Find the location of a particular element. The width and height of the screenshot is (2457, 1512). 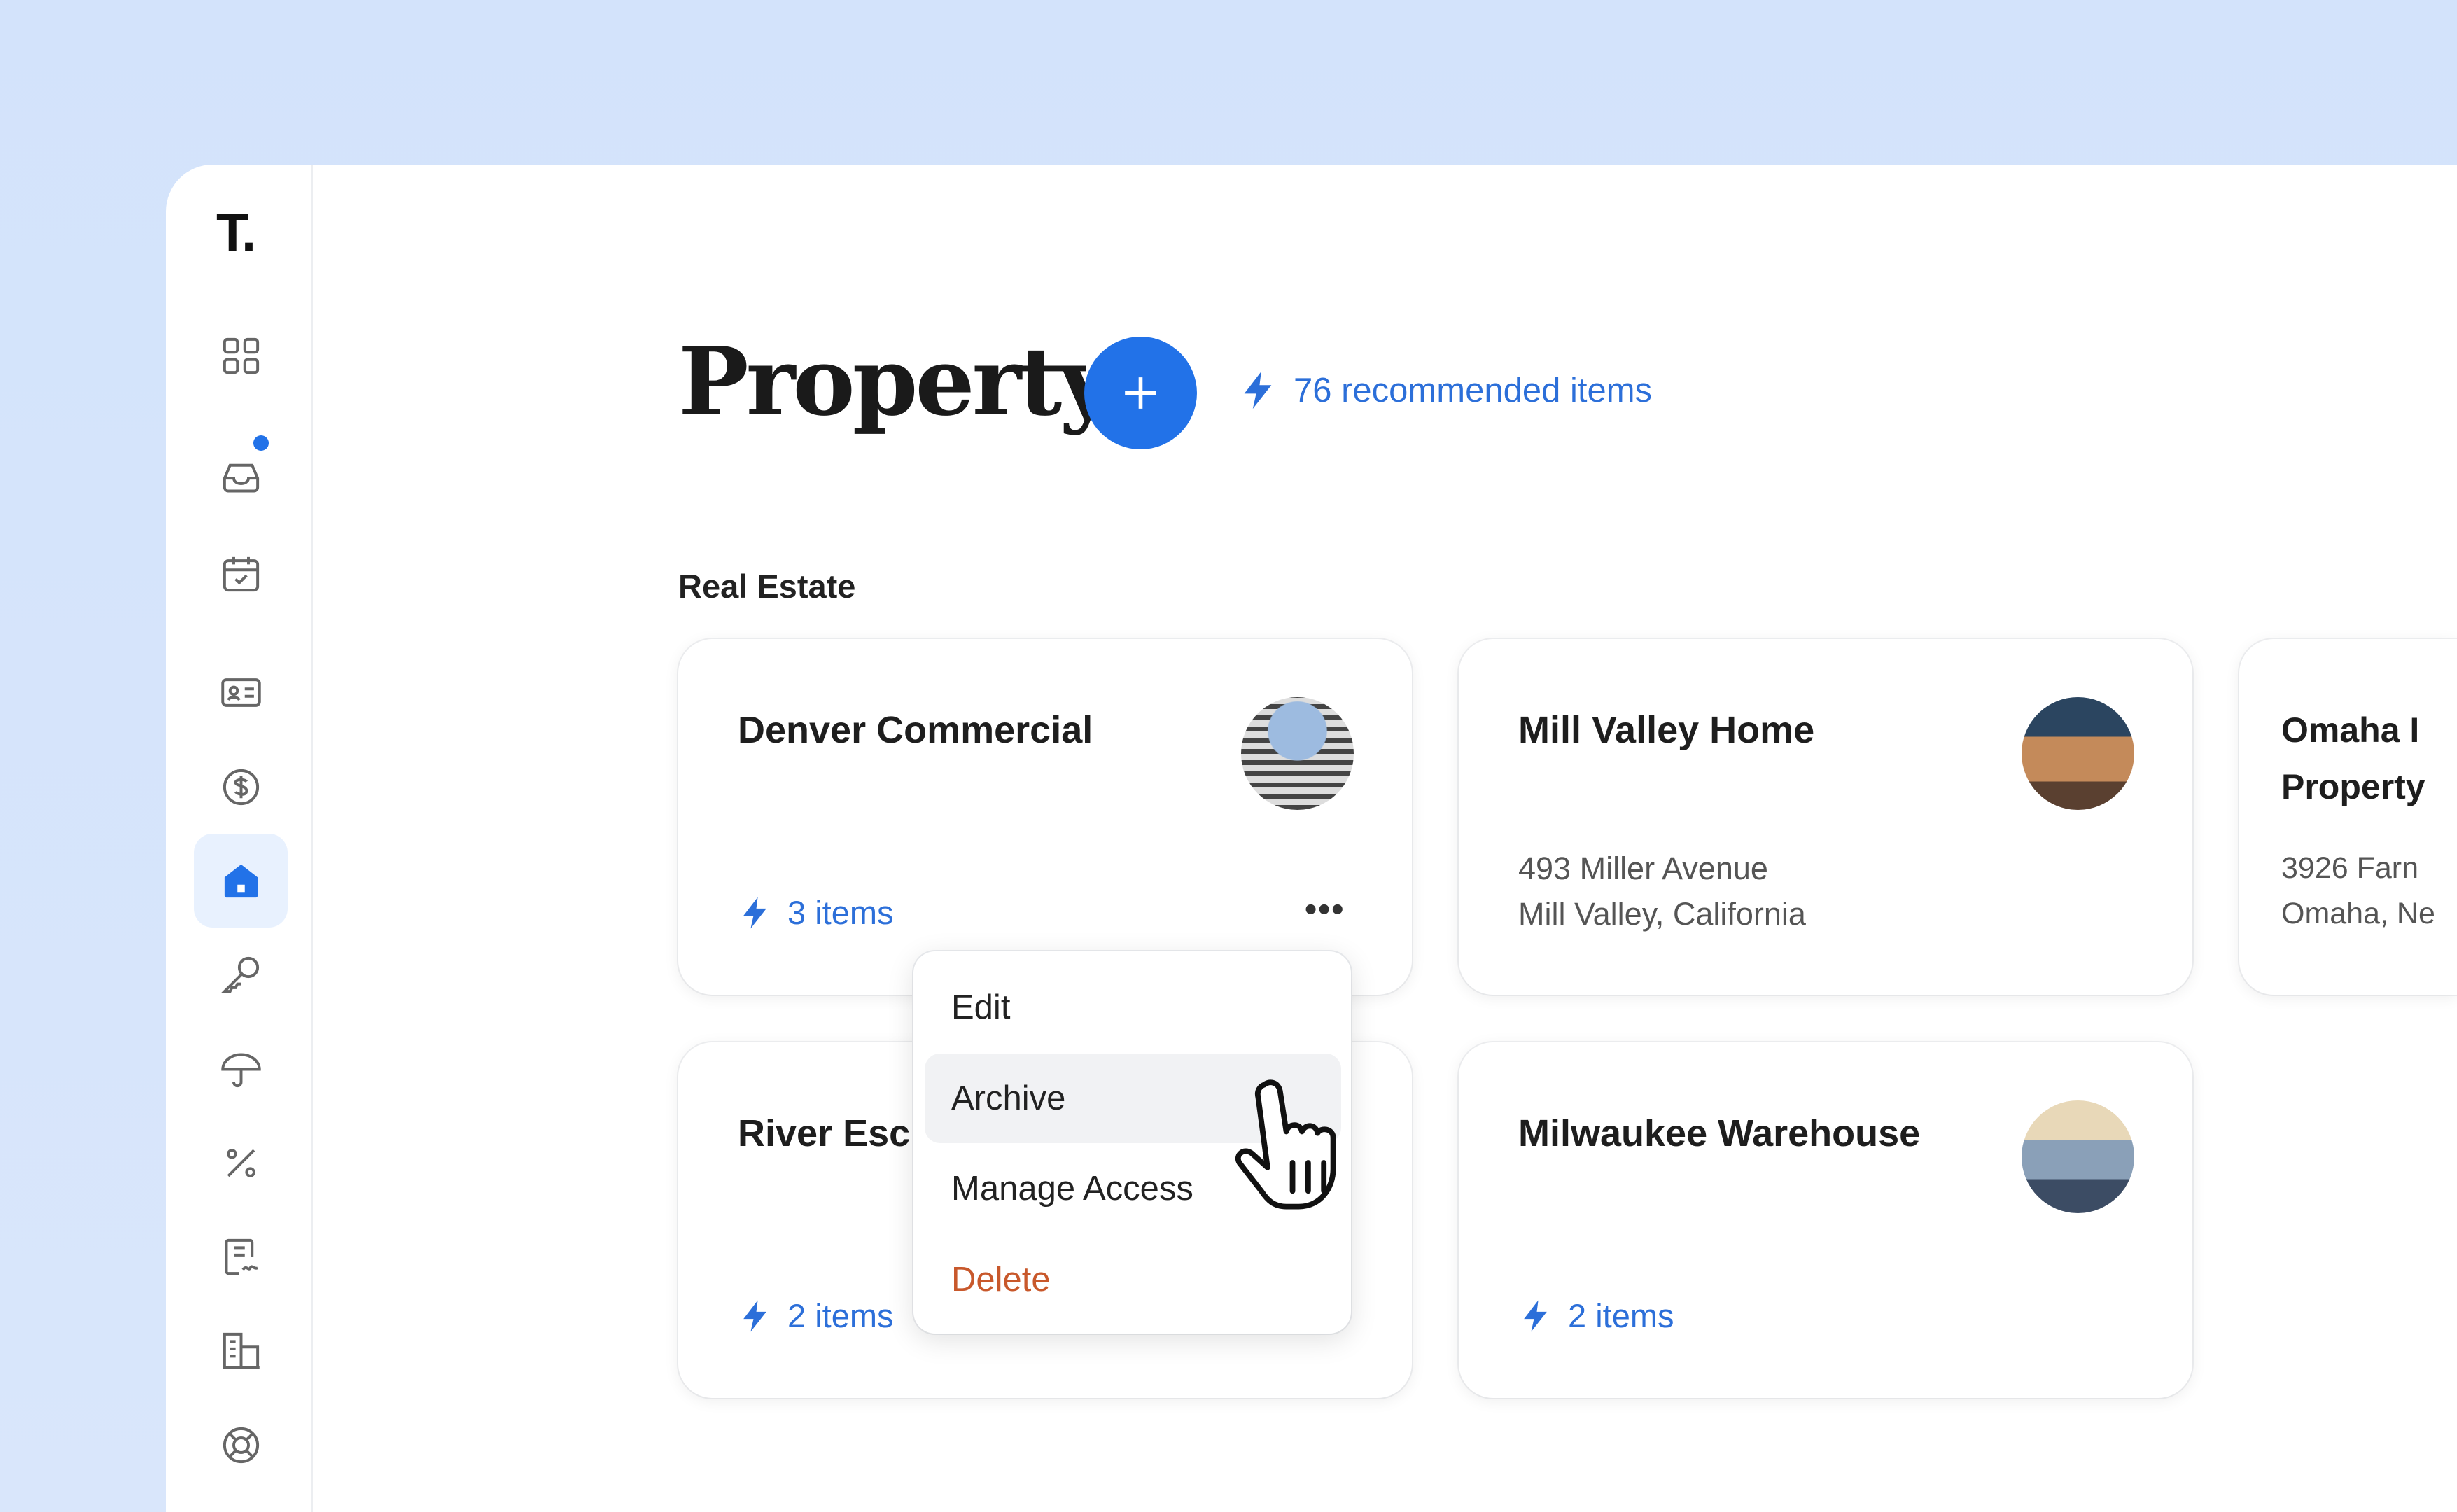

add-property-button is located at coordinates (1140, 393).